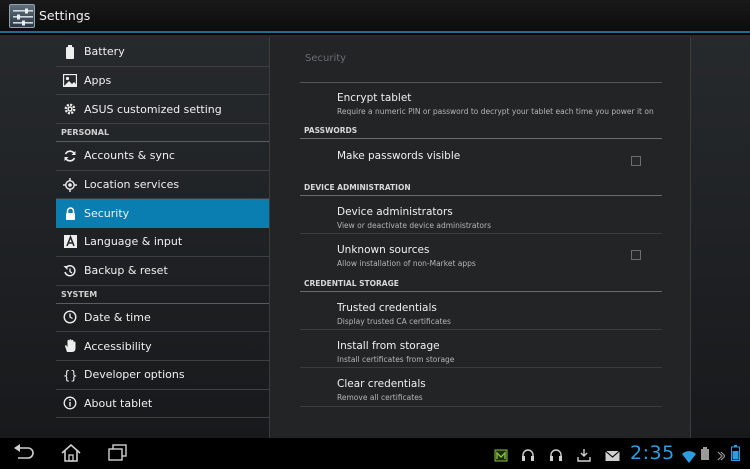 The width and height of the screenshot is (750, 469). What do you see at coordinates (70, 242) in the screenshot?
I see `language-icon` at bounding box center [70, 242].